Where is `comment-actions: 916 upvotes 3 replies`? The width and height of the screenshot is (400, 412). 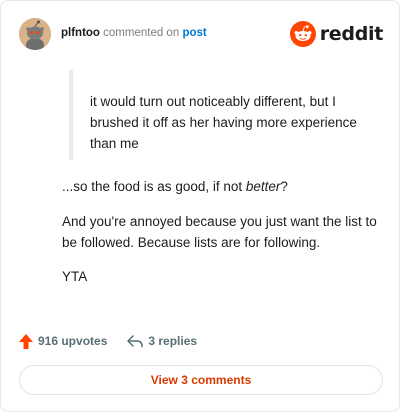
comment-actions: 916 upvotes 3 replies is located at coordinates (108, 341).